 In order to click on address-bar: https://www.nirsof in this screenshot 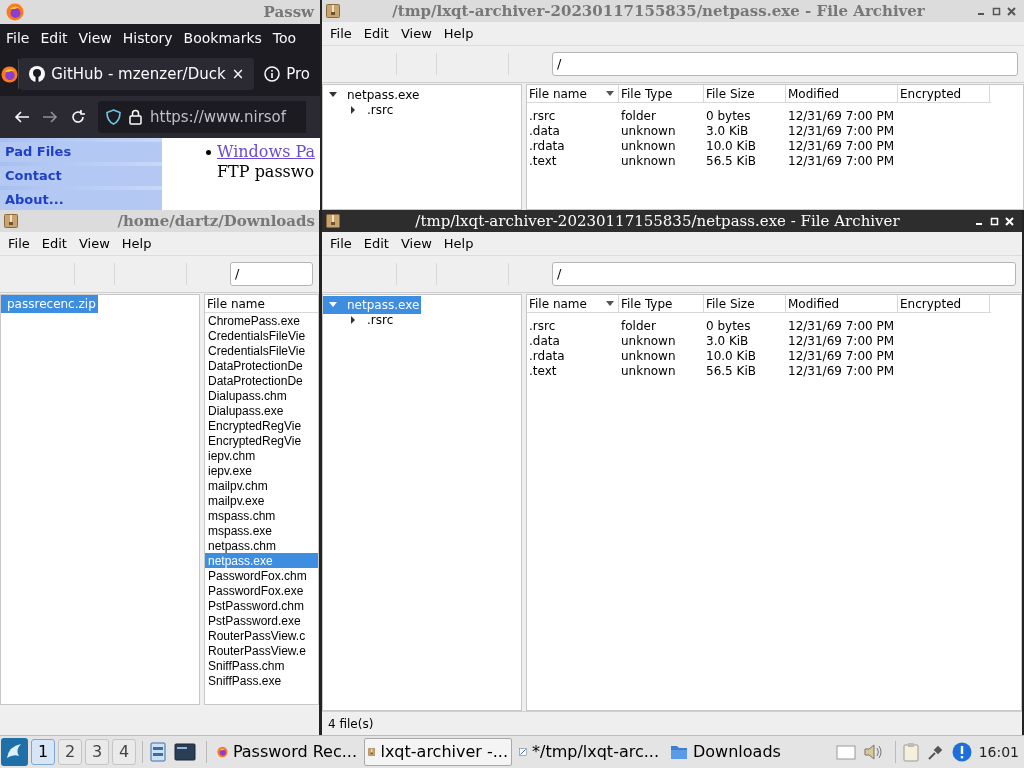, I will do `click(202, 117)`.